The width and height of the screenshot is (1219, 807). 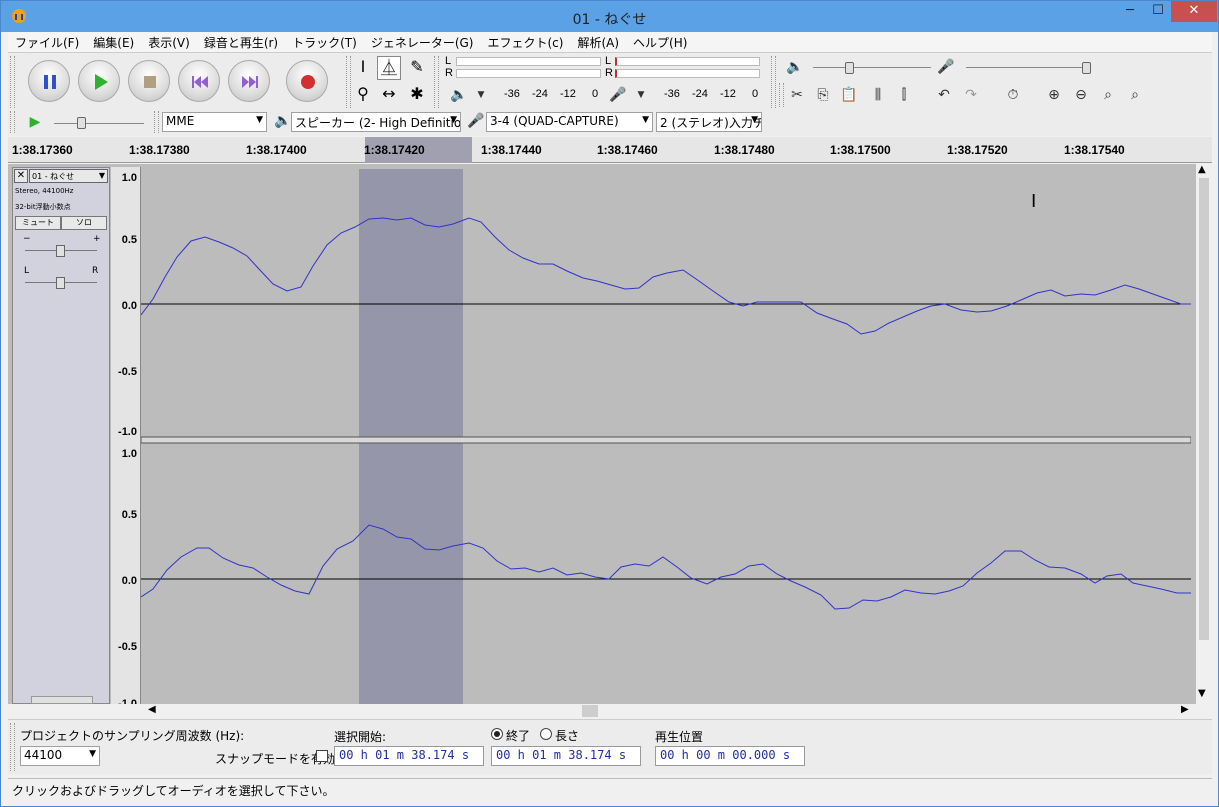 I want to click on project-rate-select: 44100 ▼, so click(x=60, y=756).